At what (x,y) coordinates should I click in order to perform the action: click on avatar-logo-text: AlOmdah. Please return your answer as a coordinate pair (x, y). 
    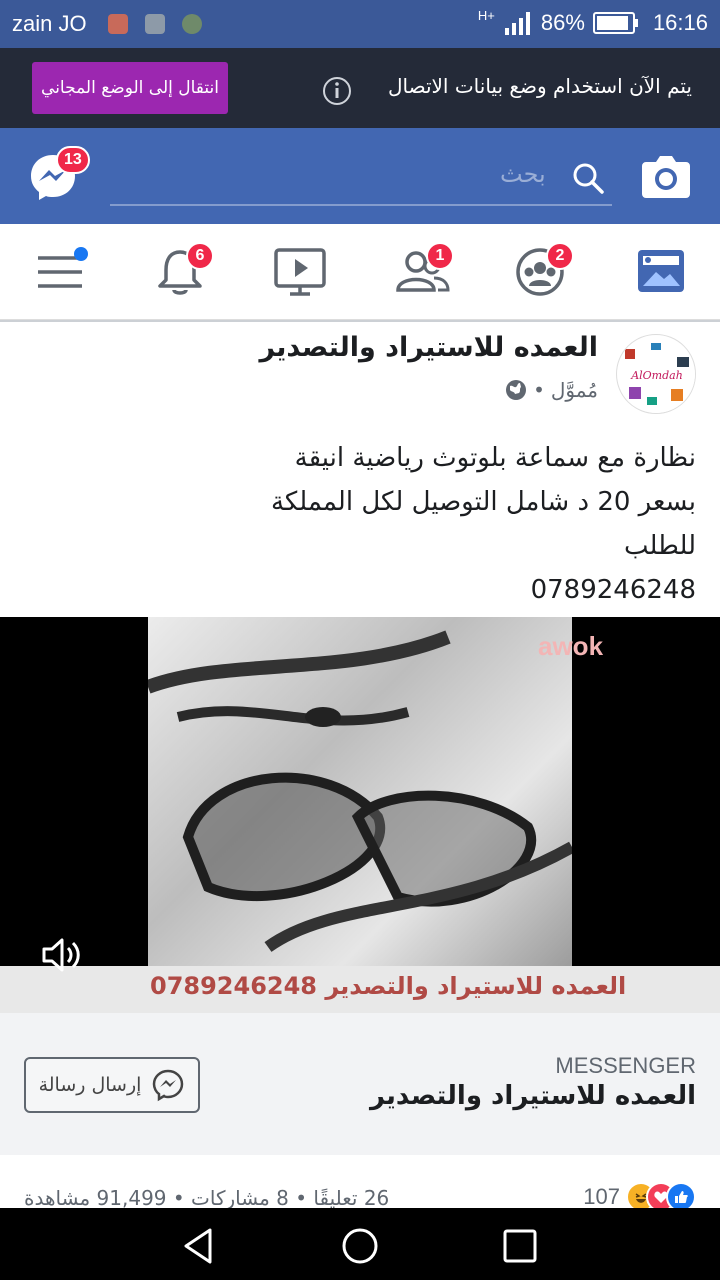
    Looking at the image, I should click on (656, 375).